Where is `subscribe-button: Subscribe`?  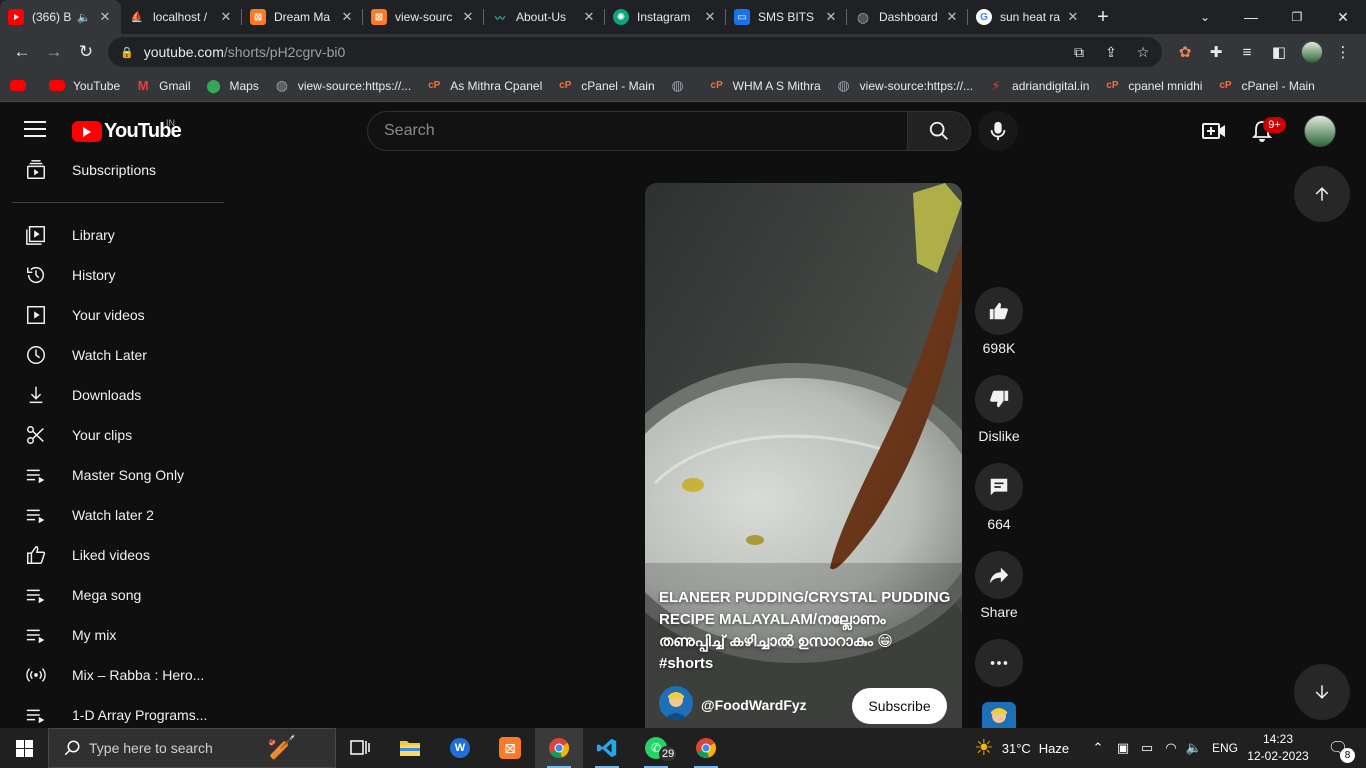
subscribe-button: Subscribe is located at coordinates (899, 706).